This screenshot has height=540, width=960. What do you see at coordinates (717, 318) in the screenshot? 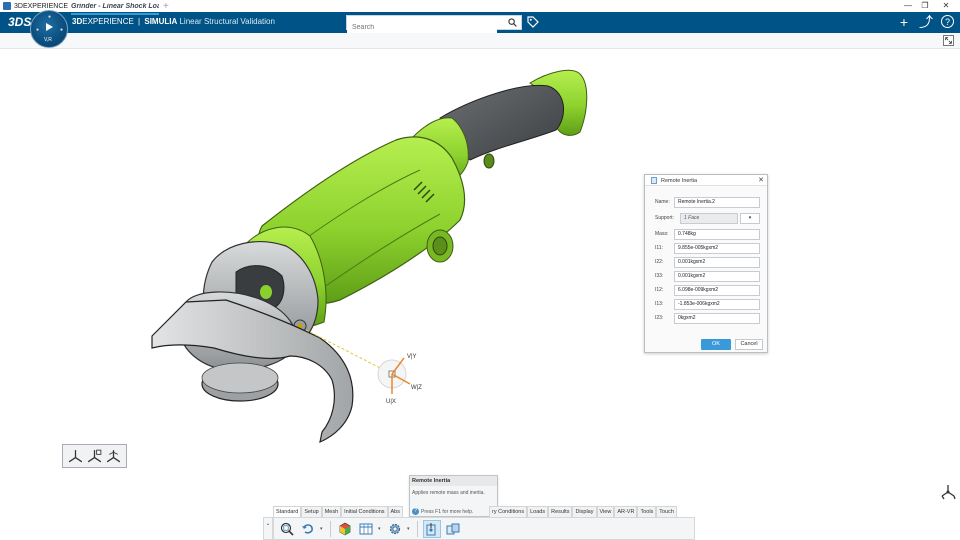
I see `i23-field: 0kgxm2` at bounding box center [717, 318].